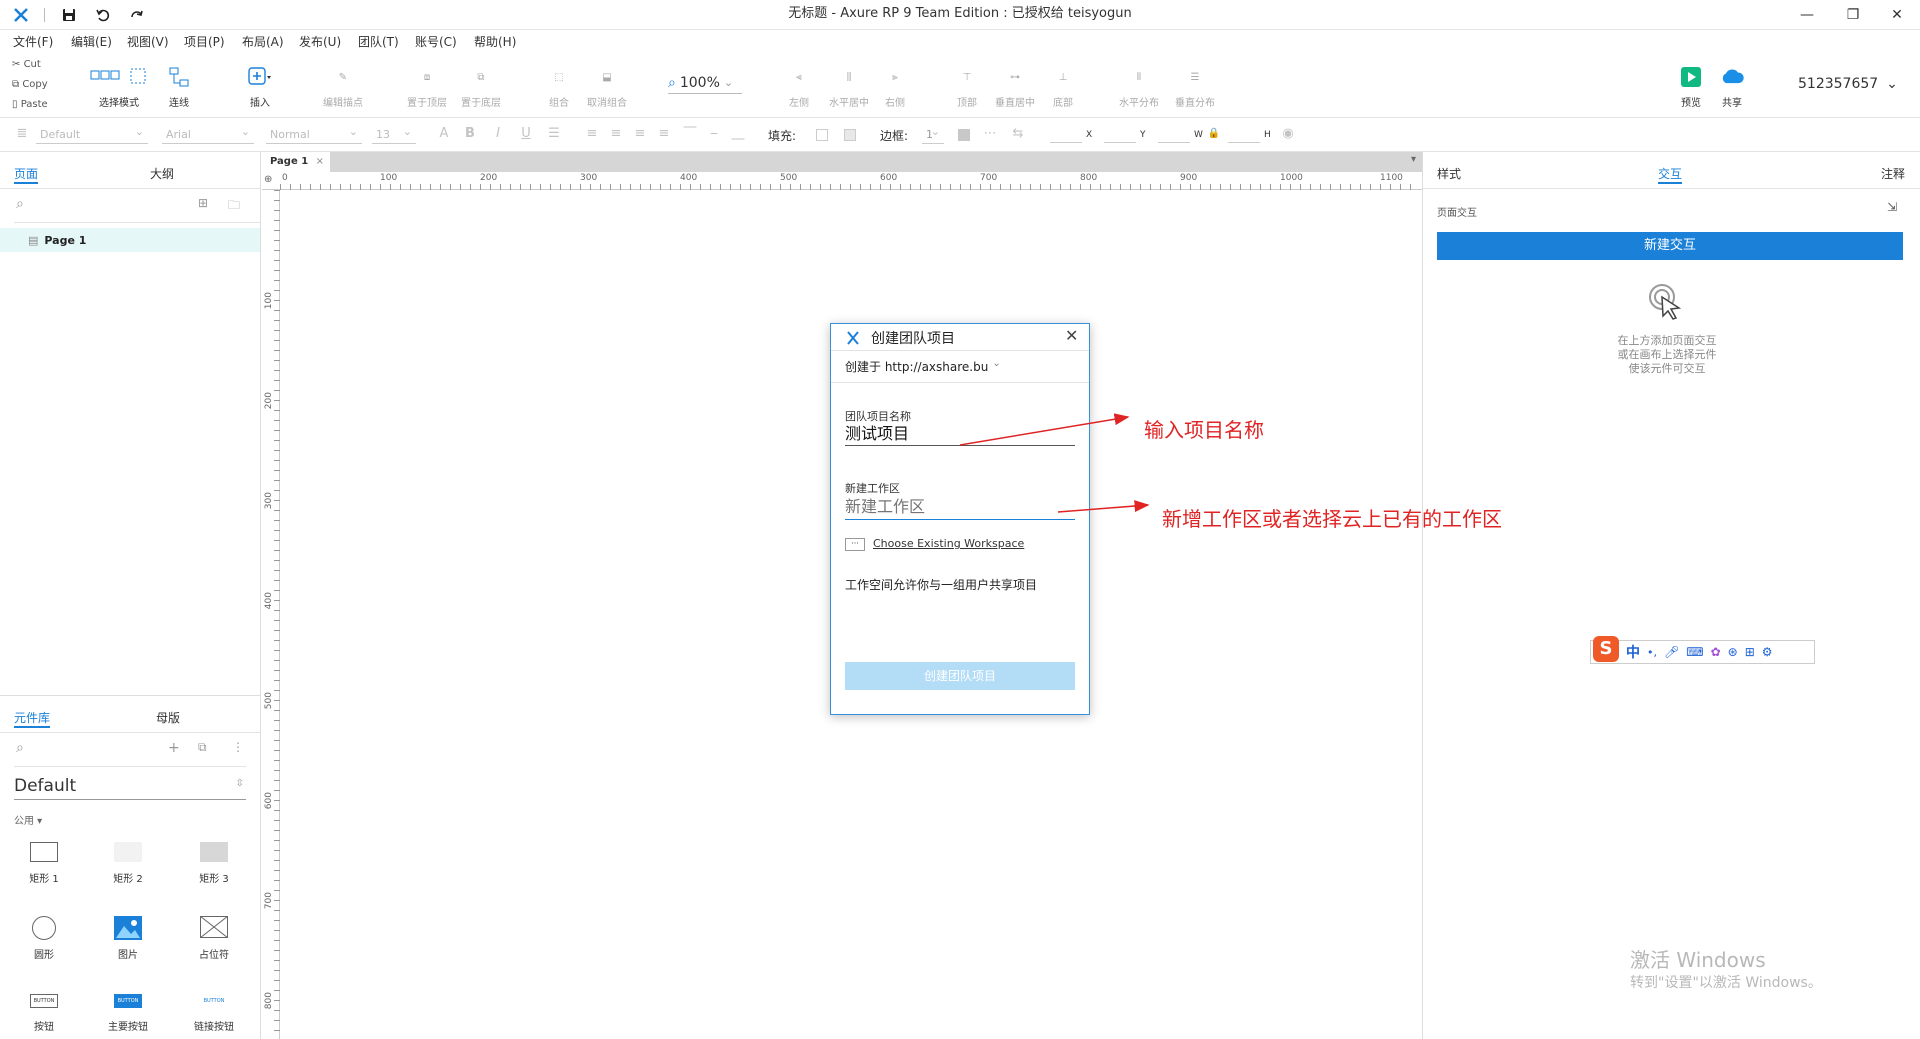 This screenshot has height=1039, width=1920. What do you see at coordinates (168, 718) in the screenshot?
I see `tab-masters: 母版` at bounding box center [168, 718].